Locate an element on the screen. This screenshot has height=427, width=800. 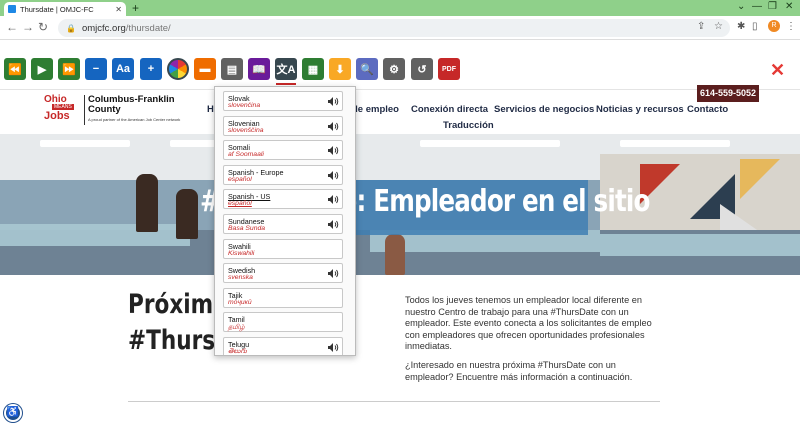
nav-item-conexion: Conexión directa is located at coordinates (449, 109).